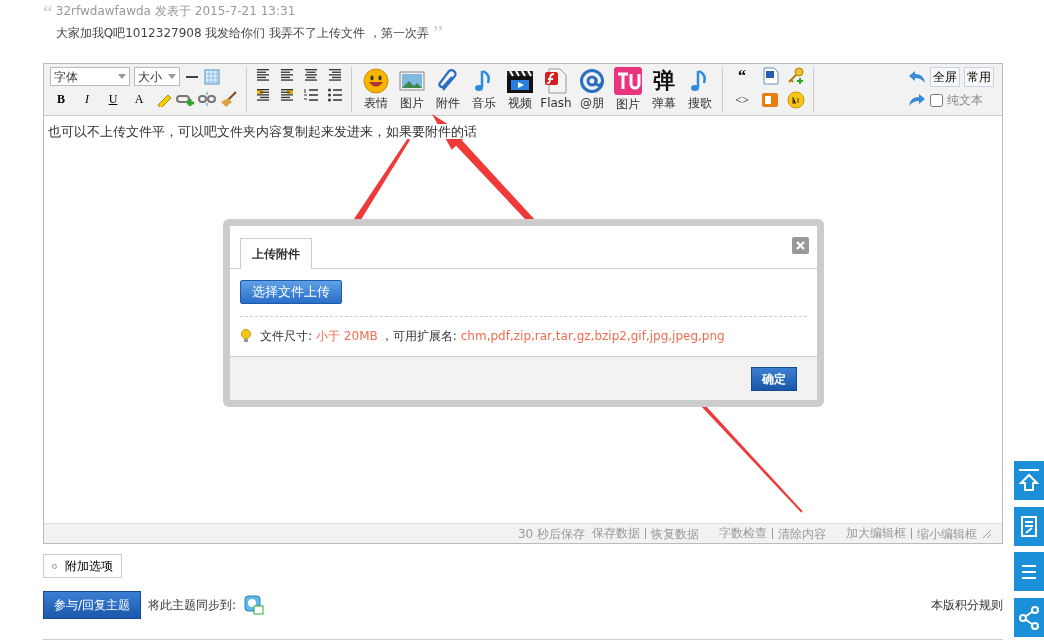 Image resolution: width=1044 pixels, height=642 pixels. What do you see at coordinates (311, 95) in the screenshot?
I see `numbered-list-icon` at bounding box center [311, 95].